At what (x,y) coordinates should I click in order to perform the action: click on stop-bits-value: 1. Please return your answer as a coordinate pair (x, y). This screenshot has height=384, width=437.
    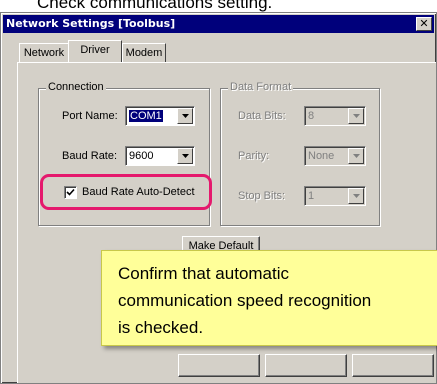
    Looking at the image, I should click on (311, 196).